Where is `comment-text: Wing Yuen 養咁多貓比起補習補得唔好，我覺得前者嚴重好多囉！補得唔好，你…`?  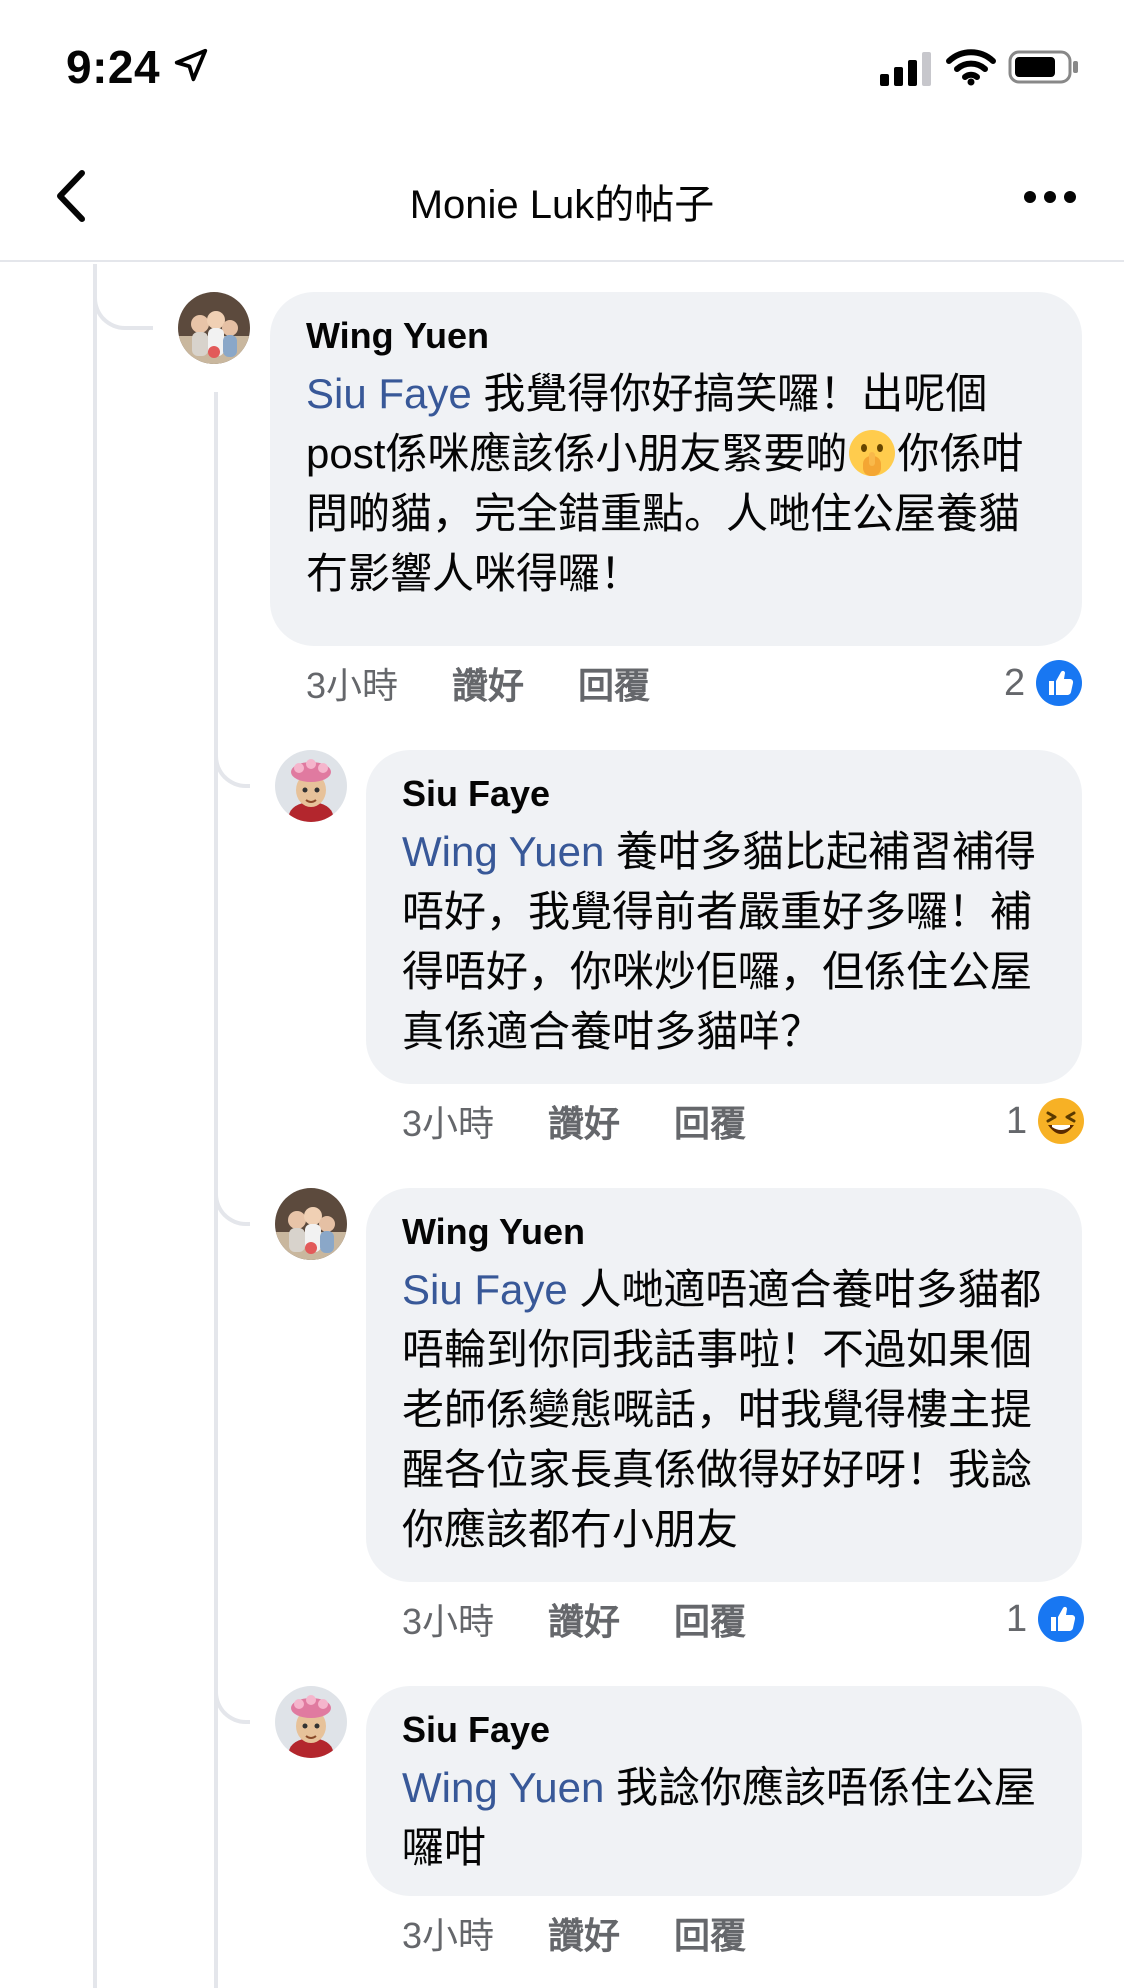 comment-text: Wing Yuen 養咁多貓比起補習補得唔好，我覺得前者嚴重好多囉！補得唔好，你… is located at coordinates (724, 942).